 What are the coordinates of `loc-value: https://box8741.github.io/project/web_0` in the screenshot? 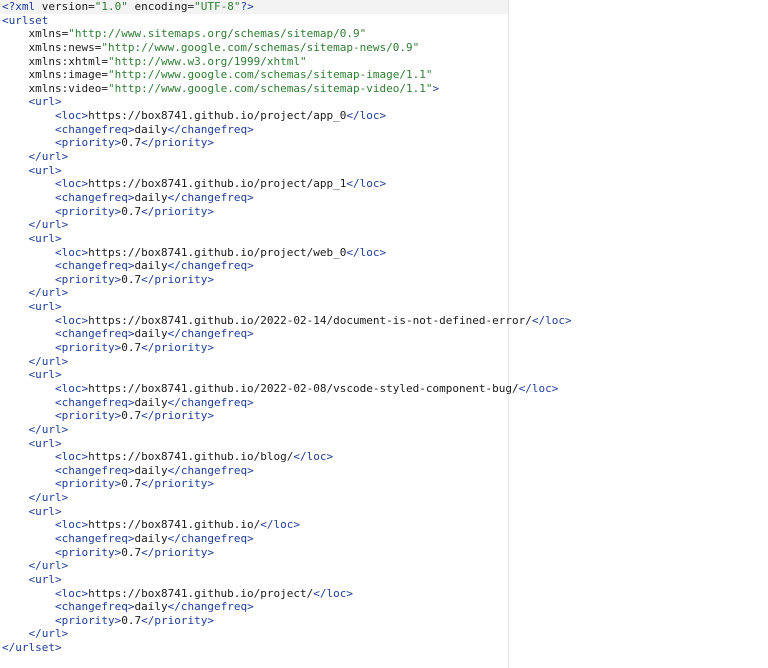 It's located at (217, 252).